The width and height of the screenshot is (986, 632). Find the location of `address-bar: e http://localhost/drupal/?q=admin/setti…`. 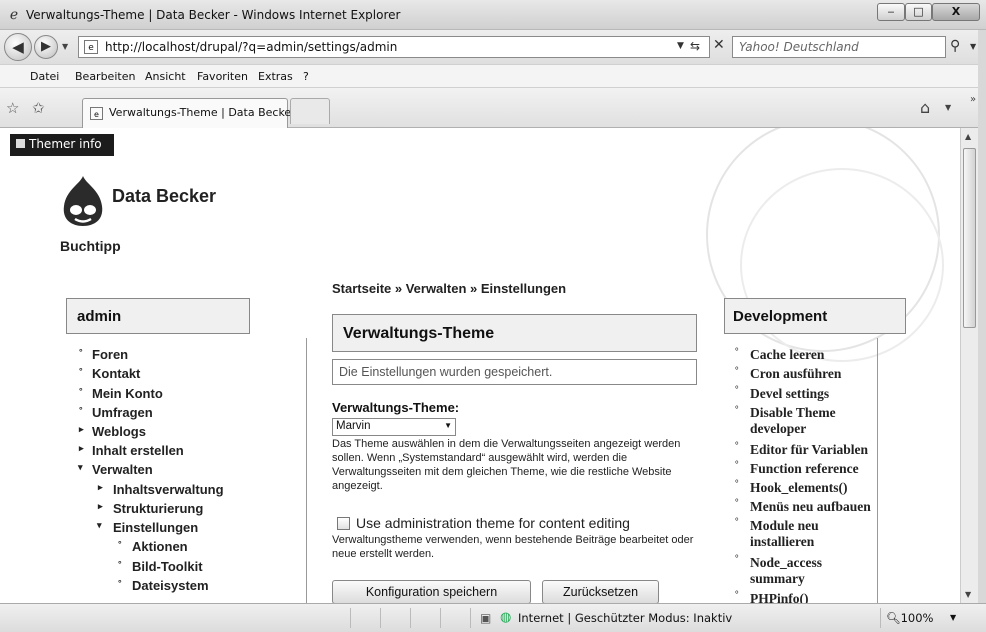

address-bar: e http://localhost/drupal/?q=admin/setti… is located at coordinates (394, 47).